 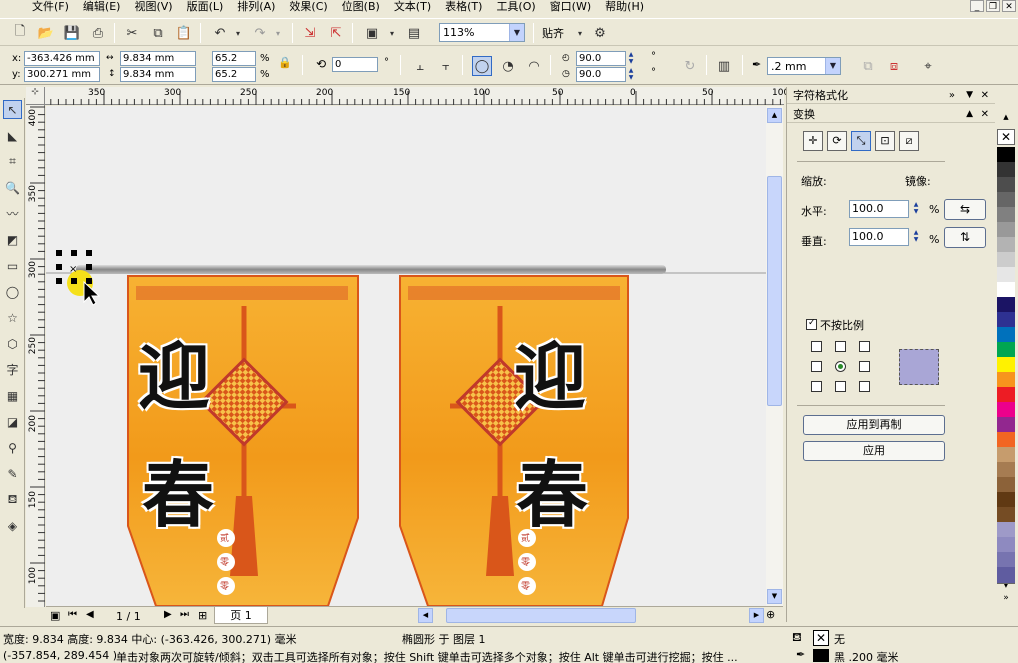 I want to click on nonproportional-checkbox: ✓, so click(x=811, y=324).